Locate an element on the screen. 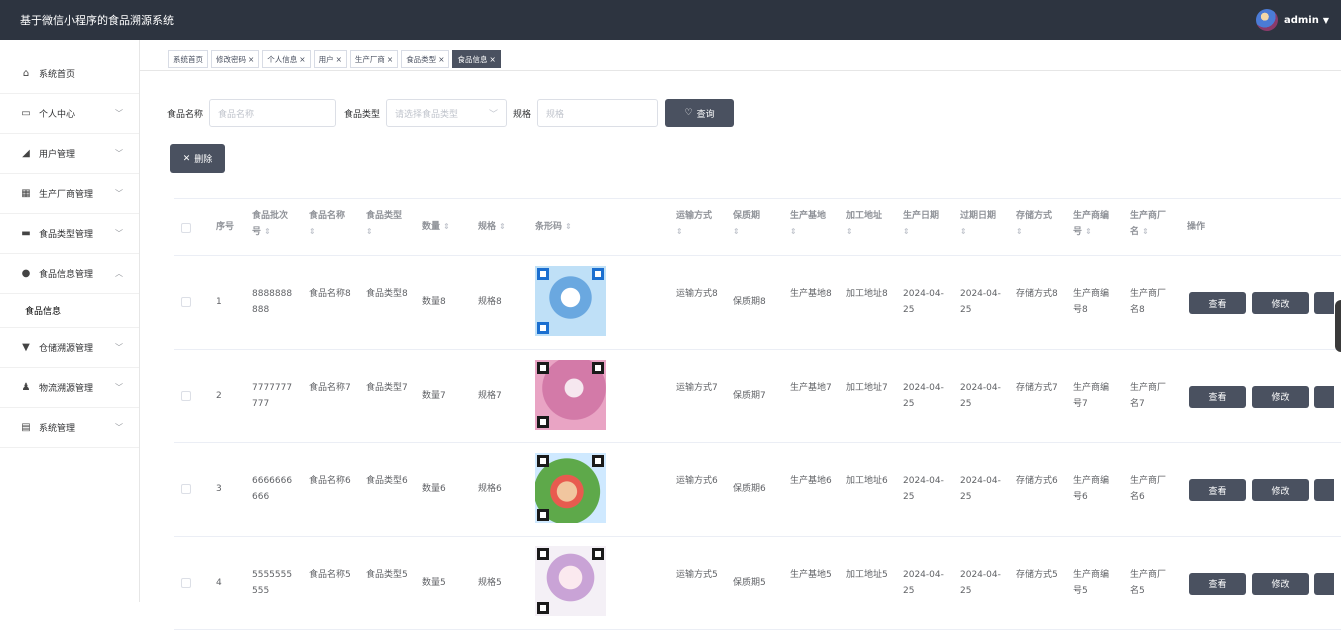 This screenshot has width=1341, height=630. username: admin is located at coordinates (1301, 20).